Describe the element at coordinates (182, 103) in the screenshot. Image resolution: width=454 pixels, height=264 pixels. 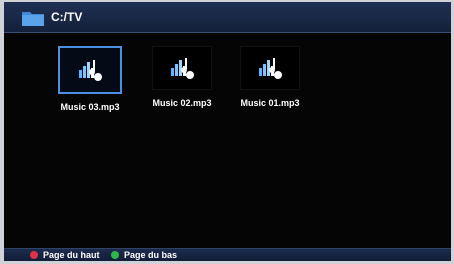
I see `file-name: Music 02.mp3` at that location.